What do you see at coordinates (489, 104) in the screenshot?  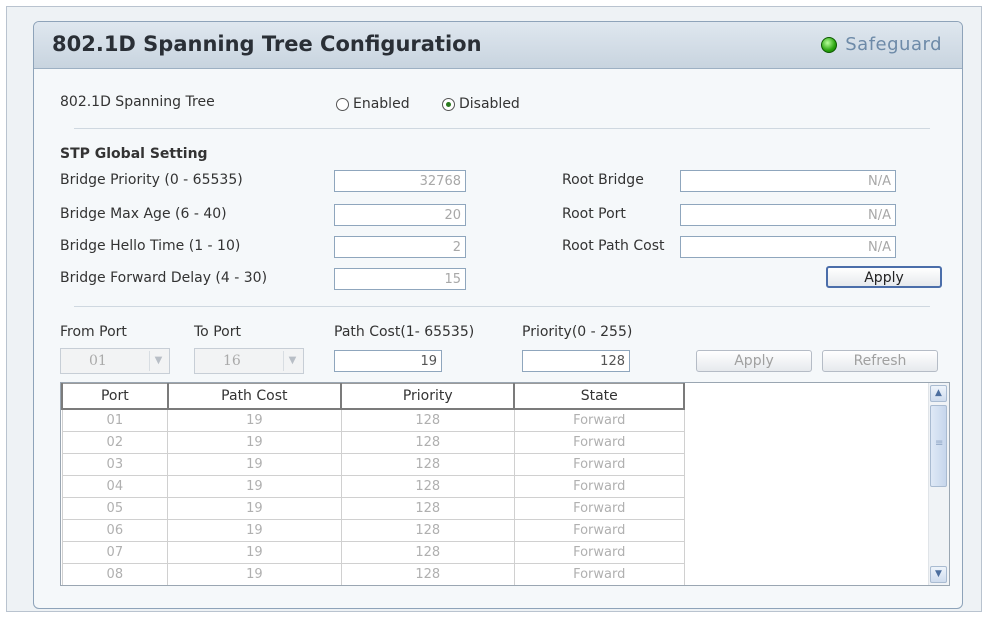 I see `disabled-radio-label: Disabled` at bounding box center [489, 104].